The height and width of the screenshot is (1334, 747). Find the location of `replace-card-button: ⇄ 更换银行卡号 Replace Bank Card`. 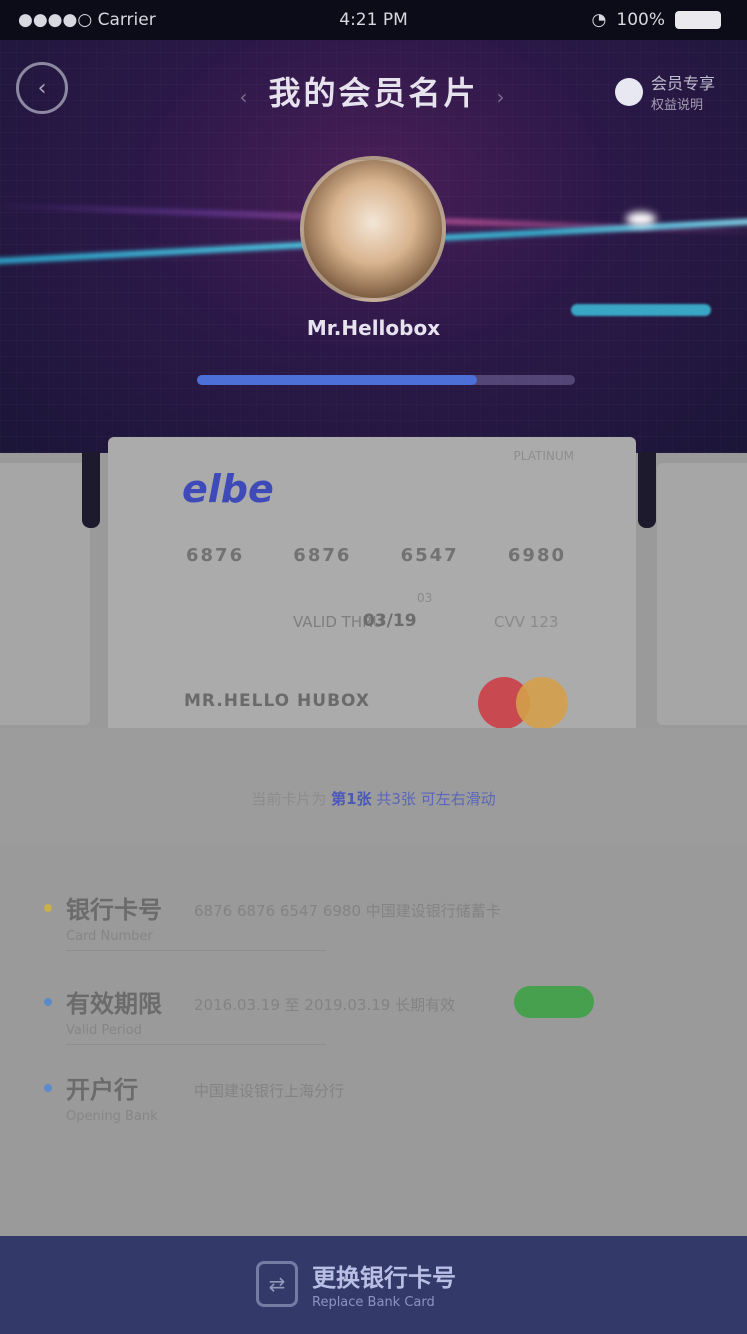

replace-card-button: ⇄ 更换银行卡号 Replace Bank Card is located at coordinates (373, 1285).